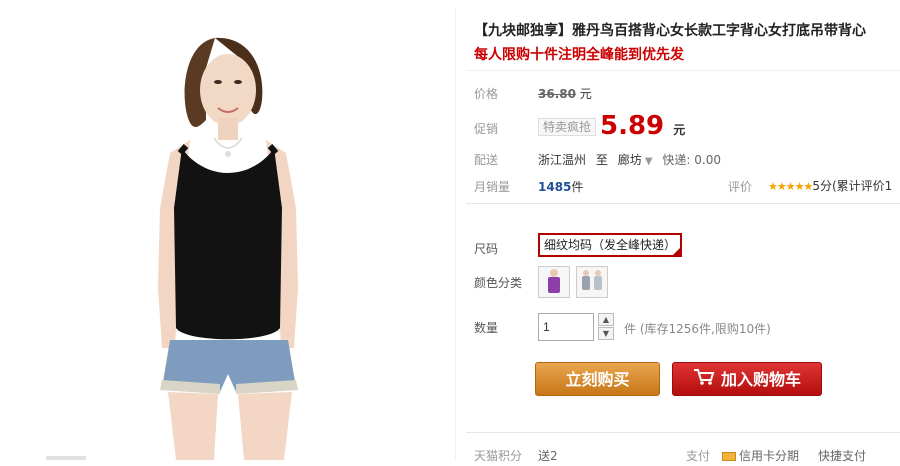 The image size is (900, 466). I want to click on express-pay: 快捷支付, so click(842, 455).